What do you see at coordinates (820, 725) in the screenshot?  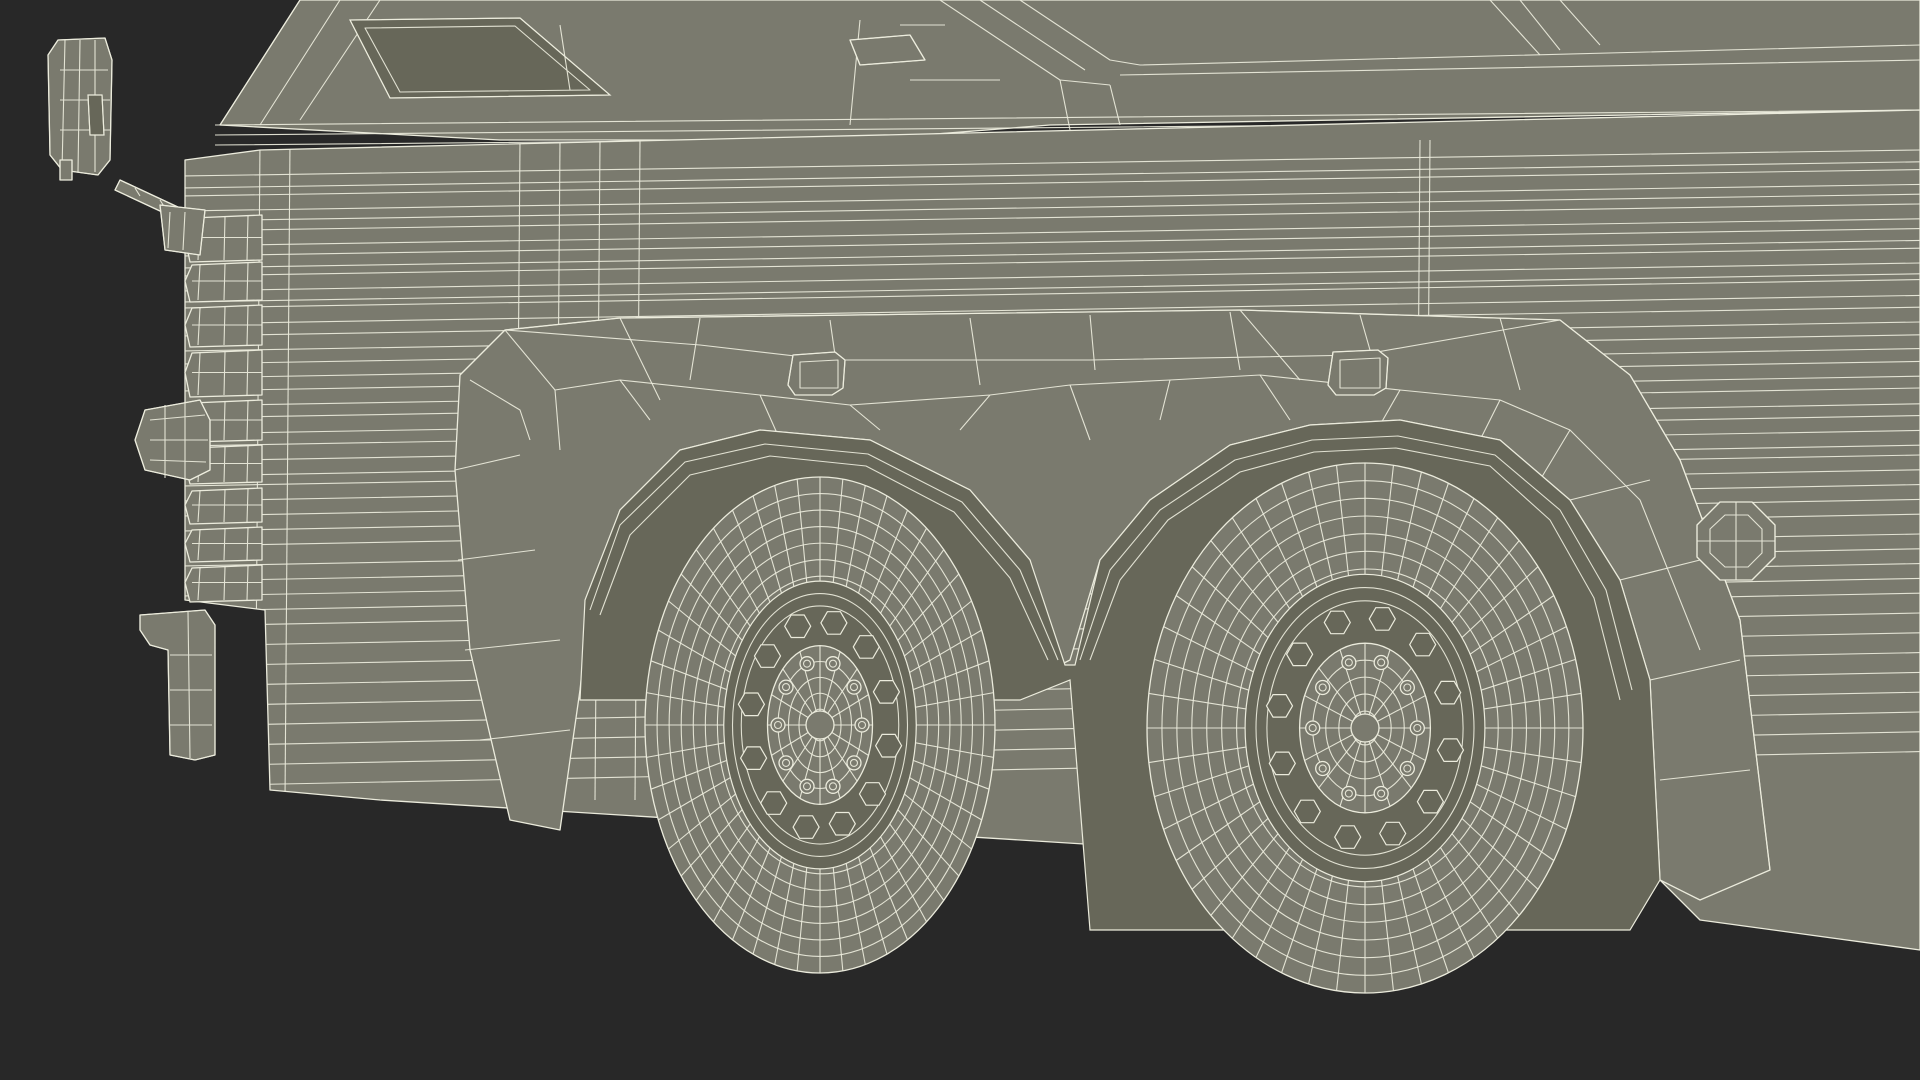 I see `front-wheel` at bounding box center [820, 725].